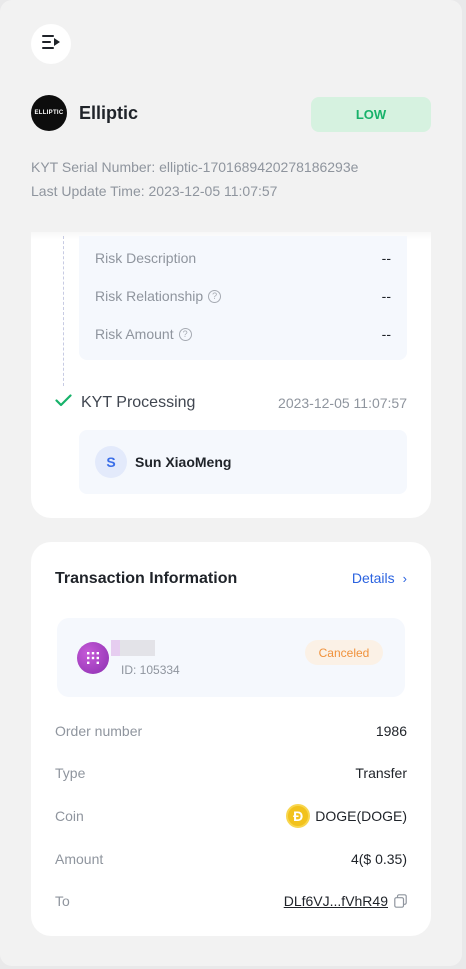  Describe the element at coordinates (243, 462) in the screenshot. I see `operator-box: S Sun XiaoMeng` at that location.